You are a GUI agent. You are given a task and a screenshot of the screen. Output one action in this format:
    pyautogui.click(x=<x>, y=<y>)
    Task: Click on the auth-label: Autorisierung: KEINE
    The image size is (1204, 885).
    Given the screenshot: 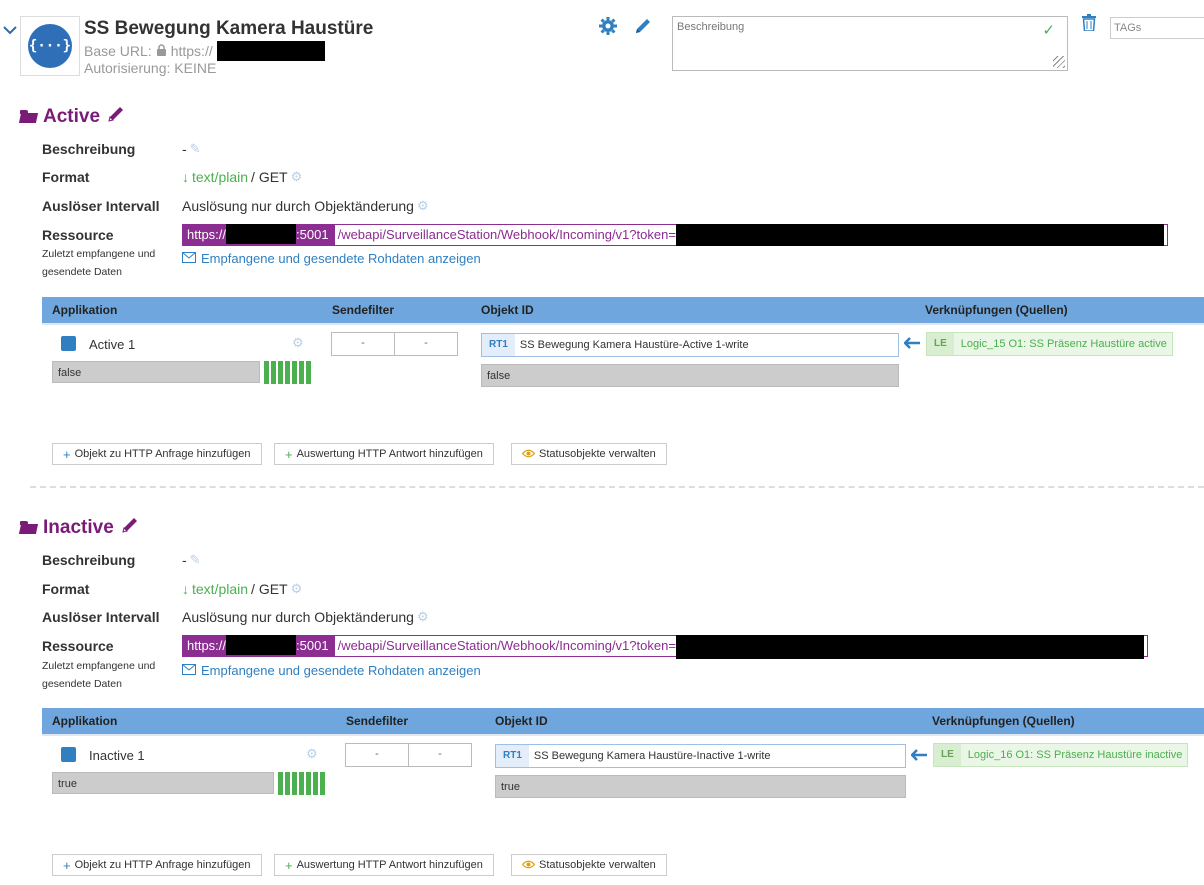 What is the action you would take?
    pyautogui.click(x=150, y=68)
    